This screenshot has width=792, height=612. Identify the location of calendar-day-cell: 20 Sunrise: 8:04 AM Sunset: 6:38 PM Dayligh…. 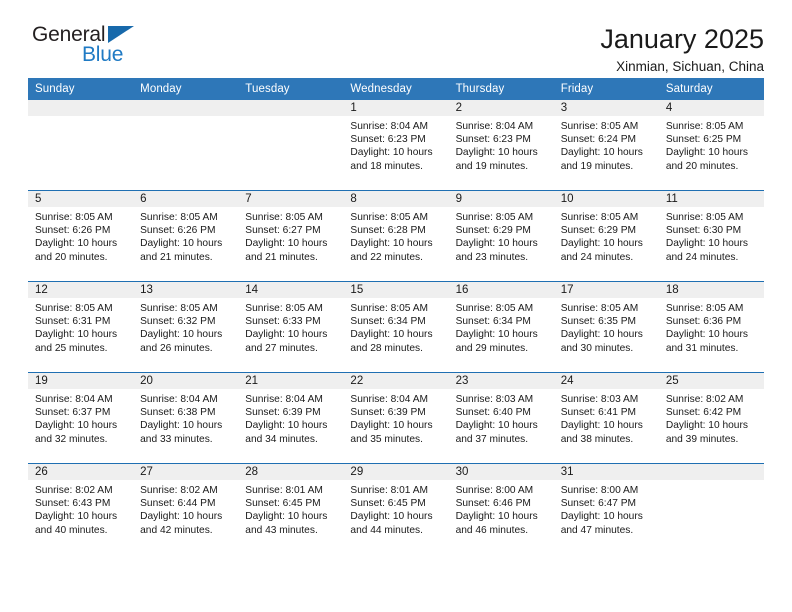
(186, 418).